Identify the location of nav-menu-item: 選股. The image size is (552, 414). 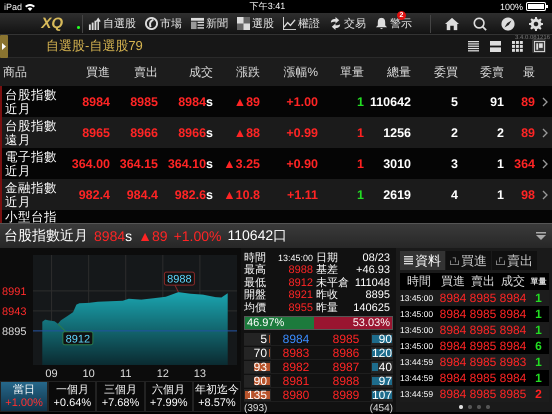
(255, 23).